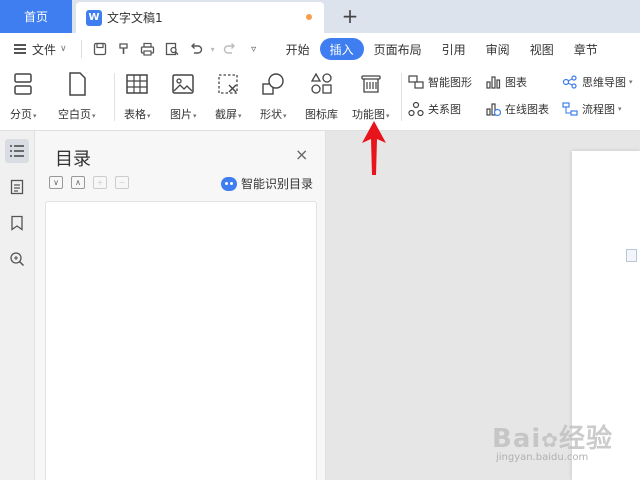 This screenshot has height=480, width=640. I want to click on tab-insert: 插入, so click(341, 49).